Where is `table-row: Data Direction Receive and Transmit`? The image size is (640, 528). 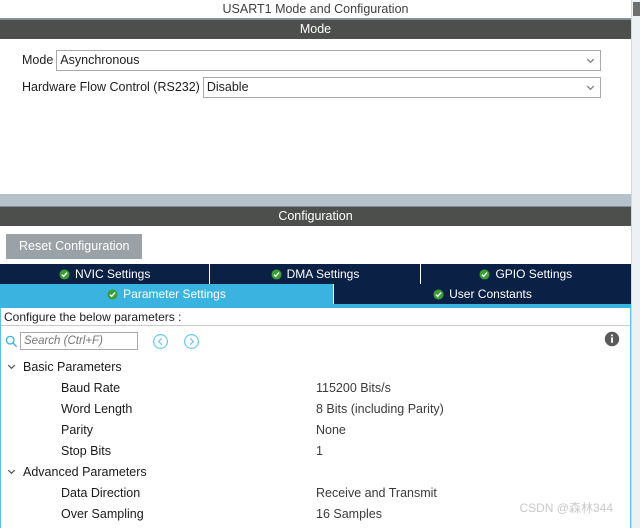 table-row: Data Direction Receive and Transmit is located at coordinates (315, 492).